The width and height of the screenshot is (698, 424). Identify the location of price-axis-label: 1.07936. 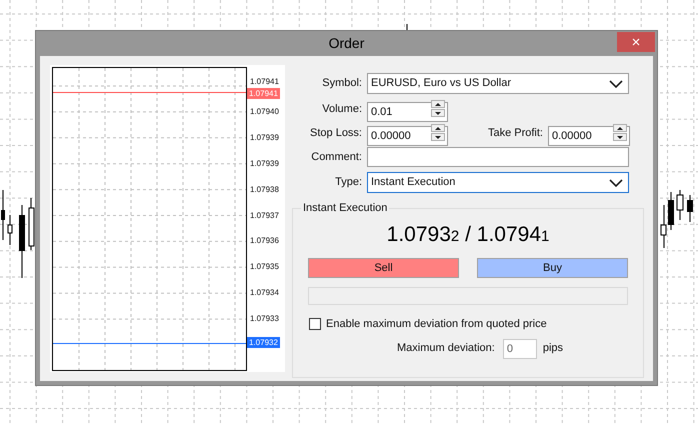
(264, 241).